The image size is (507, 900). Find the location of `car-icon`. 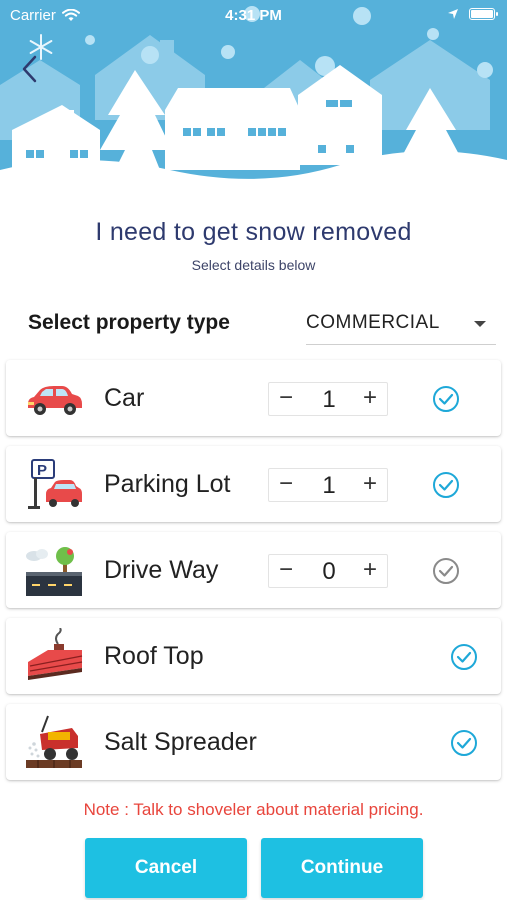

car-icon is located at coordinates (54, 398).